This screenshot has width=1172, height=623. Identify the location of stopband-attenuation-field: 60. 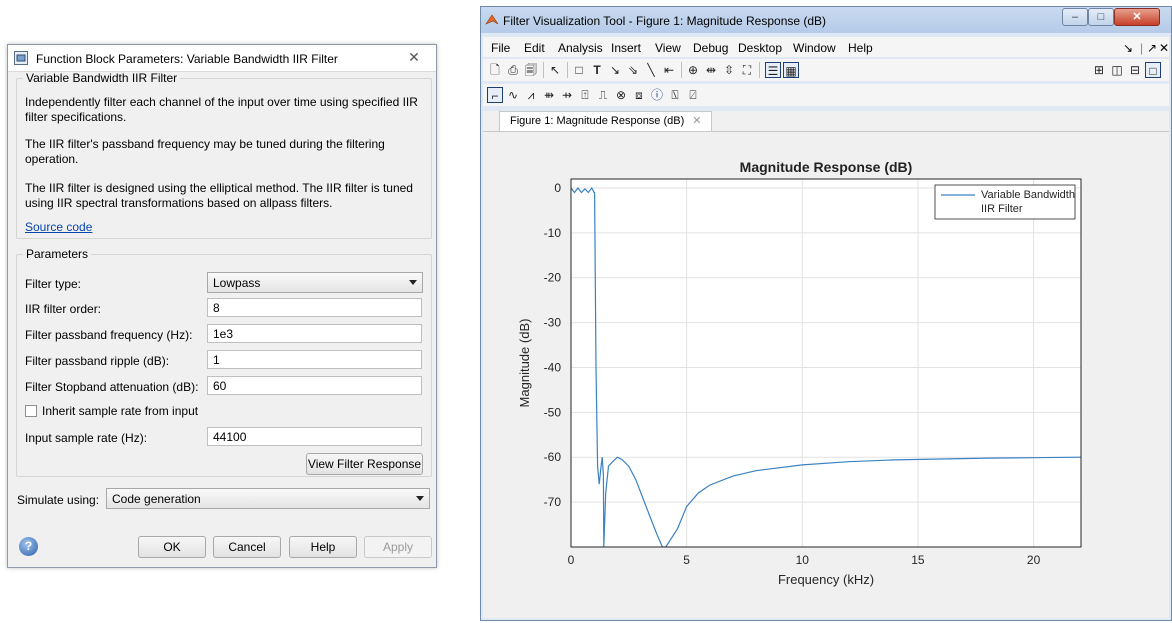
(314, 385).